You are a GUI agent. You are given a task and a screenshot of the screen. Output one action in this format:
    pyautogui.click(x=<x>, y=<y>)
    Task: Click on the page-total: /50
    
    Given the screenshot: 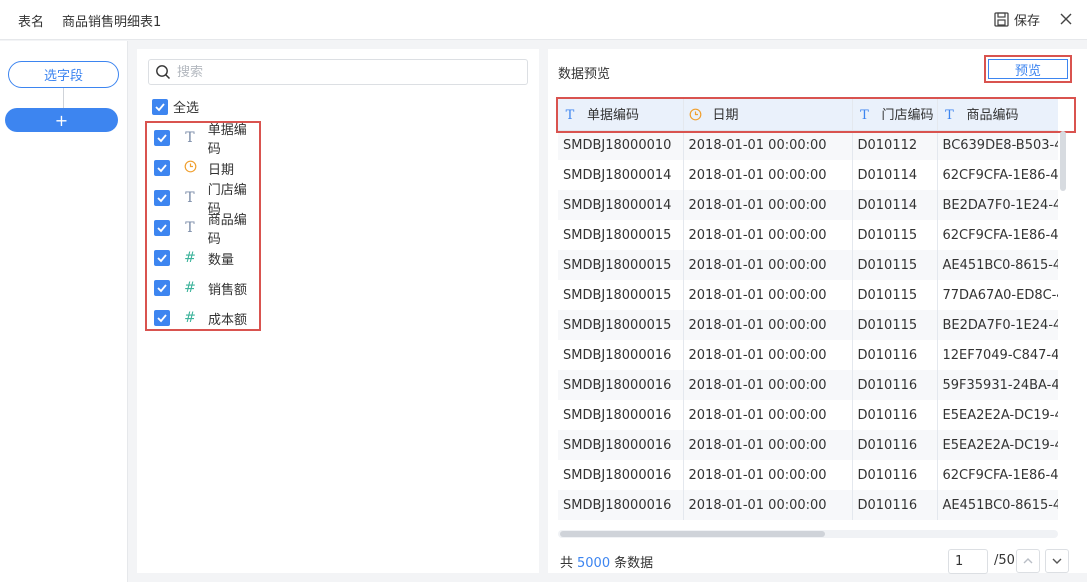 What is the action you would take?
    pyautogui.click(x=1004, y=560)
    